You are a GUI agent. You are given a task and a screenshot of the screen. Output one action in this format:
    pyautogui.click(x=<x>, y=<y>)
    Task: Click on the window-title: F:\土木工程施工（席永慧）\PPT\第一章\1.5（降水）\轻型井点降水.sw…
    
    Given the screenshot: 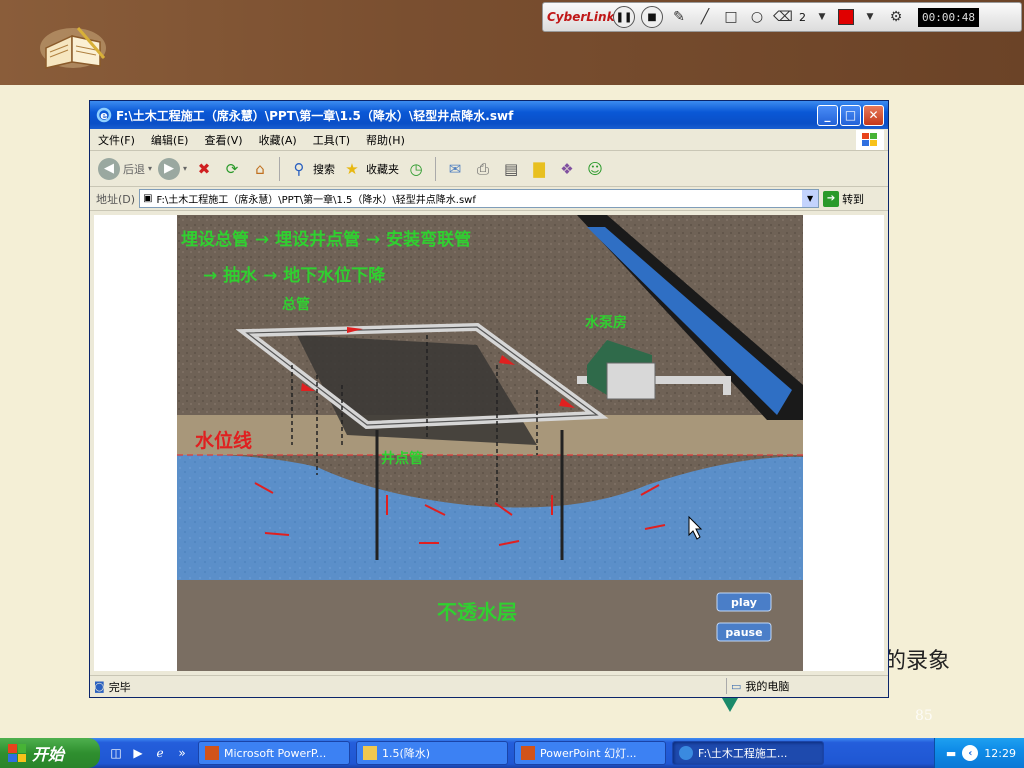 What is the action you would take?
    pyautogui.click(x=315, y=115)
    